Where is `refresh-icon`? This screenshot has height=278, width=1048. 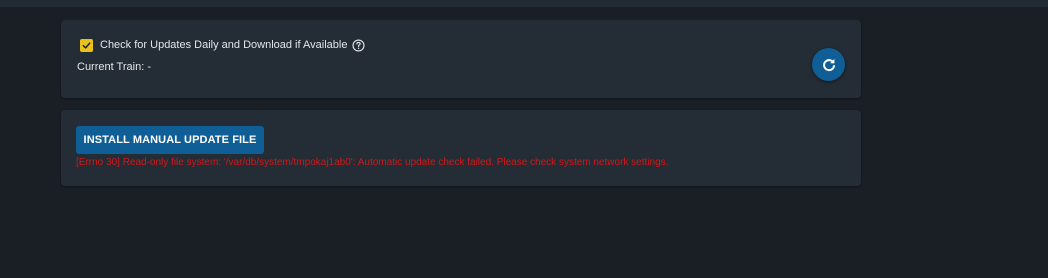 refresh-icon is located at coordinates (828, 64).